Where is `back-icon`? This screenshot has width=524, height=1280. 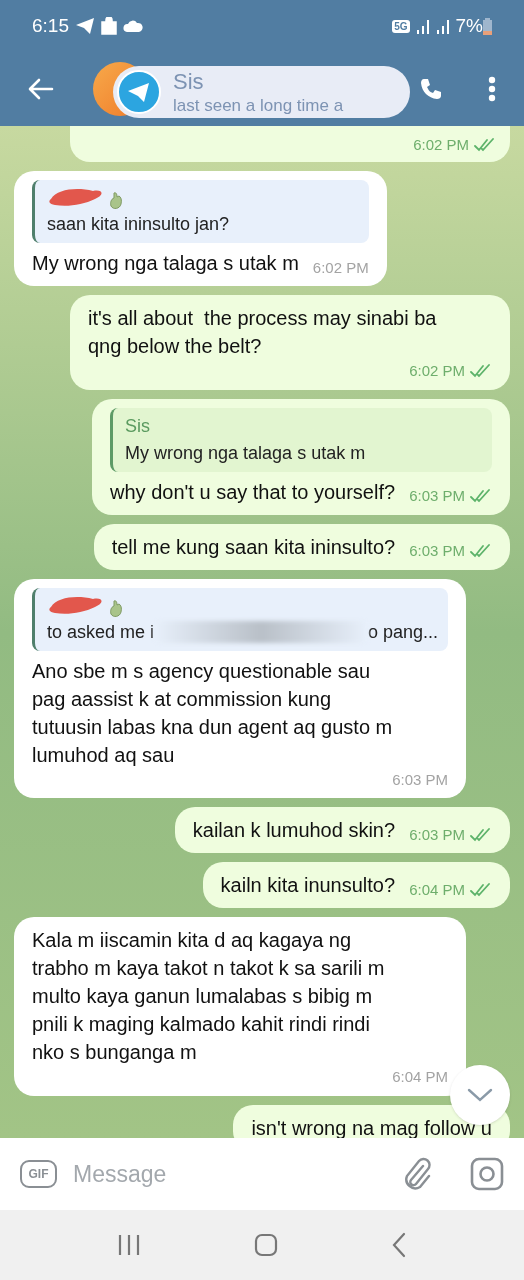
back-icon is located at coordinates (399, 1245).